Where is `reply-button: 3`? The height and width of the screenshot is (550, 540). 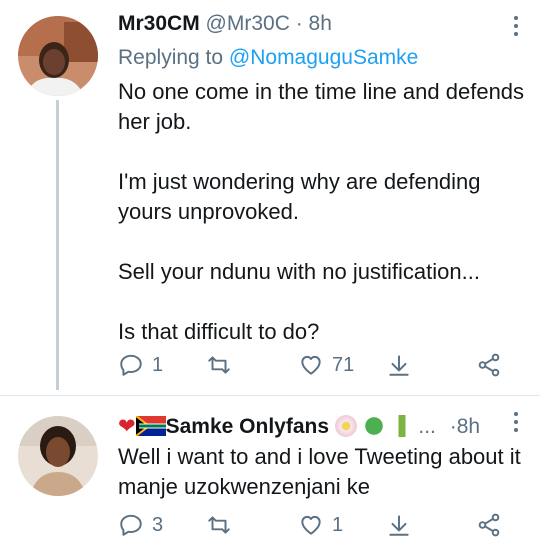 reply-button: 3 is located at coordinates (140, 525).